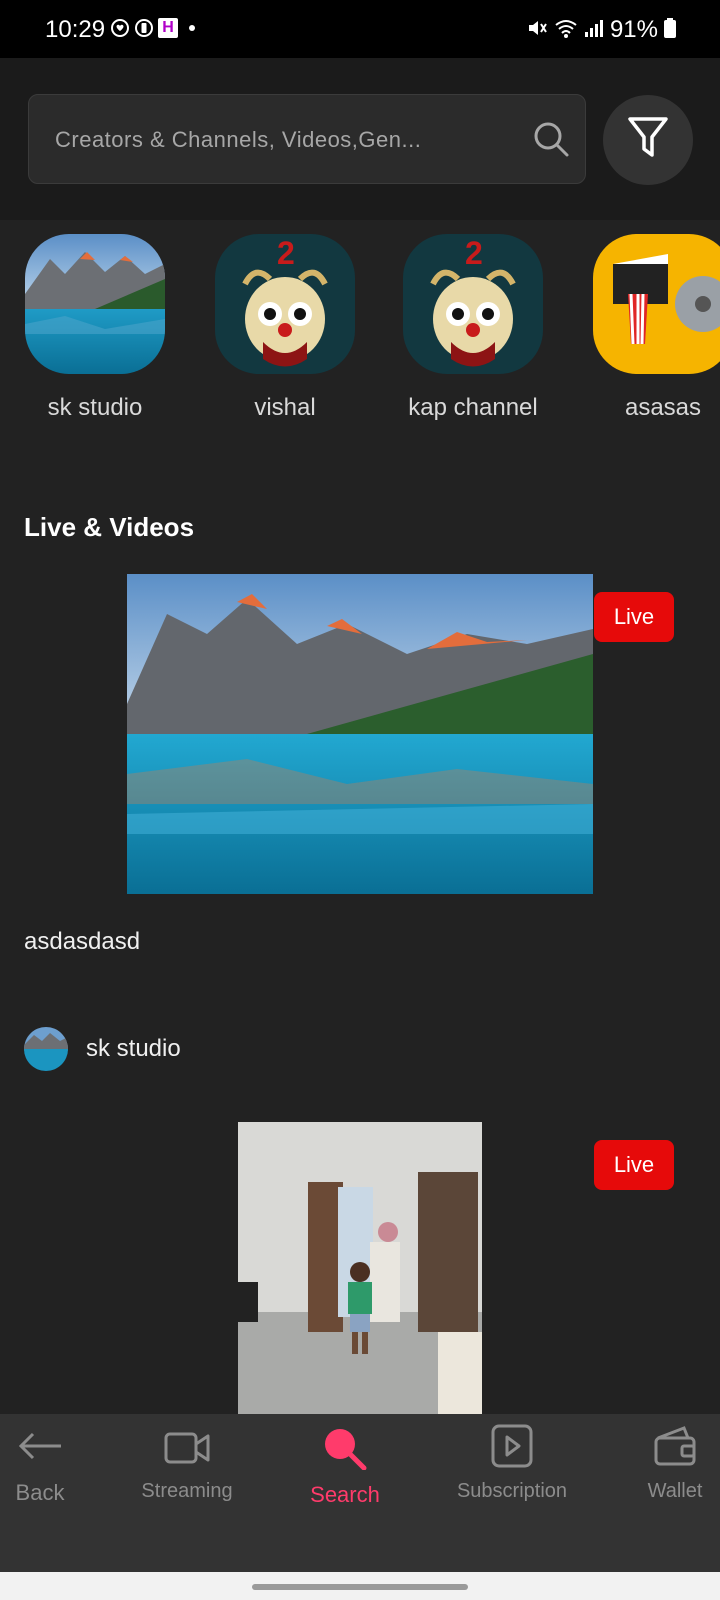 The width and height of the screenshot is (720, 1600). I want to click on channel-avatar, so click(46, 1049).